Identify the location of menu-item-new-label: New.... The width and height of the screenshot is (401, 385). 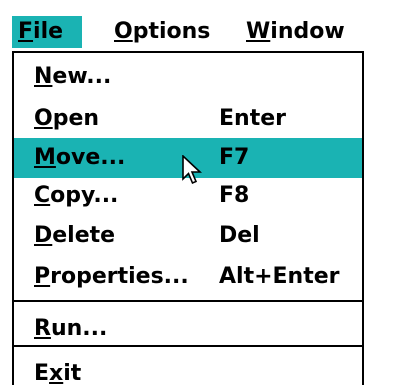
(72, 77).